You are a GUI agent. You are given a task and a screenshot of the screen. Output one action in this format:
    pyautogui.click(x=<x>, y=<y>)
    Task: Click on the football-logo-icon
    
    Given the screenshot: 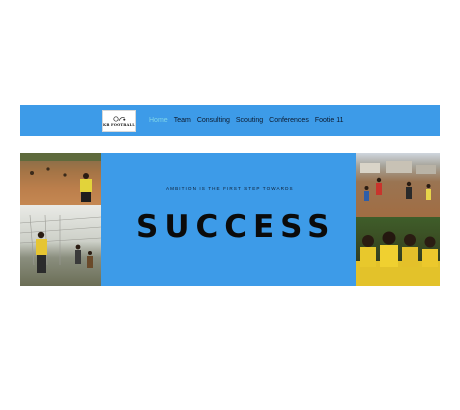 What is the action you would take?
    pyautogui.click(x=119, y=118)
    